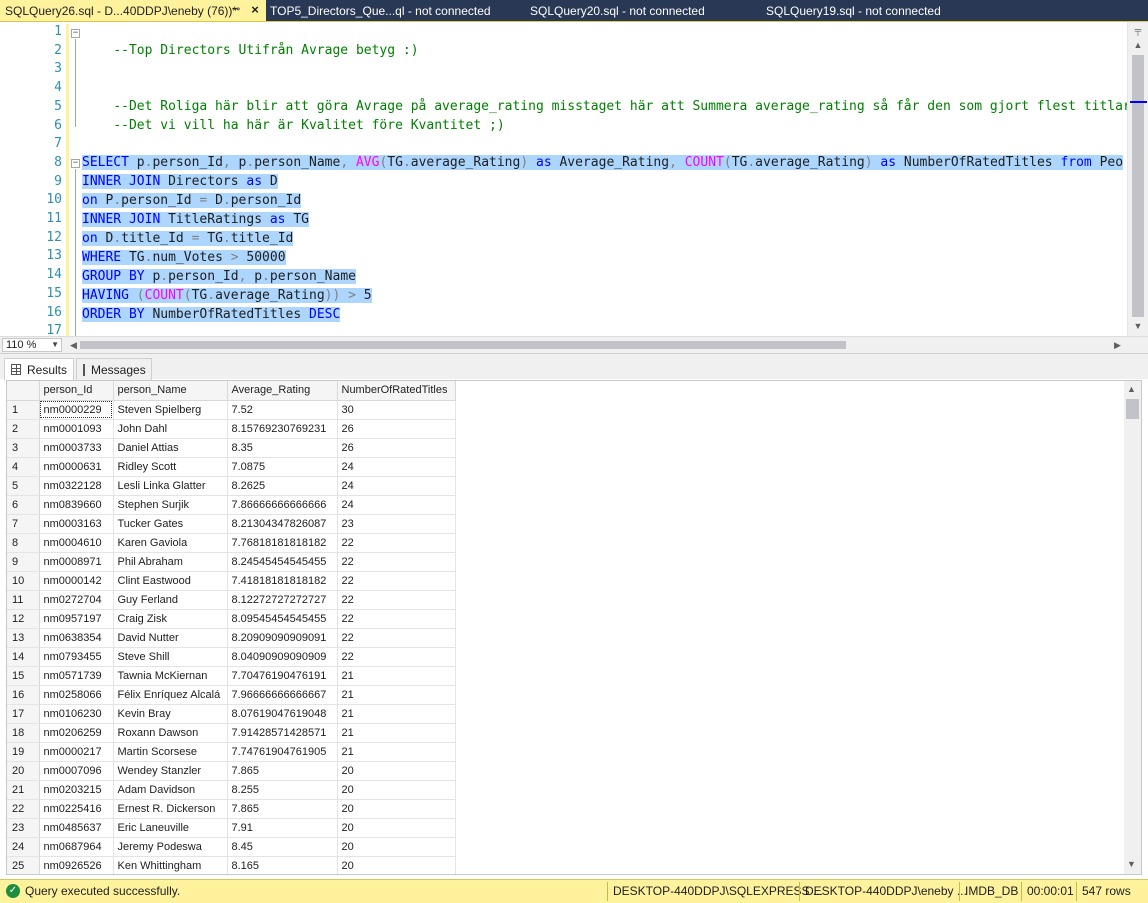 The height and width of the screenshot is (903, 1148). What do you see at coordinates (76, 847) in the screenshot?
I see `table-cell: nm0687964` at bounding box center [76, 847].